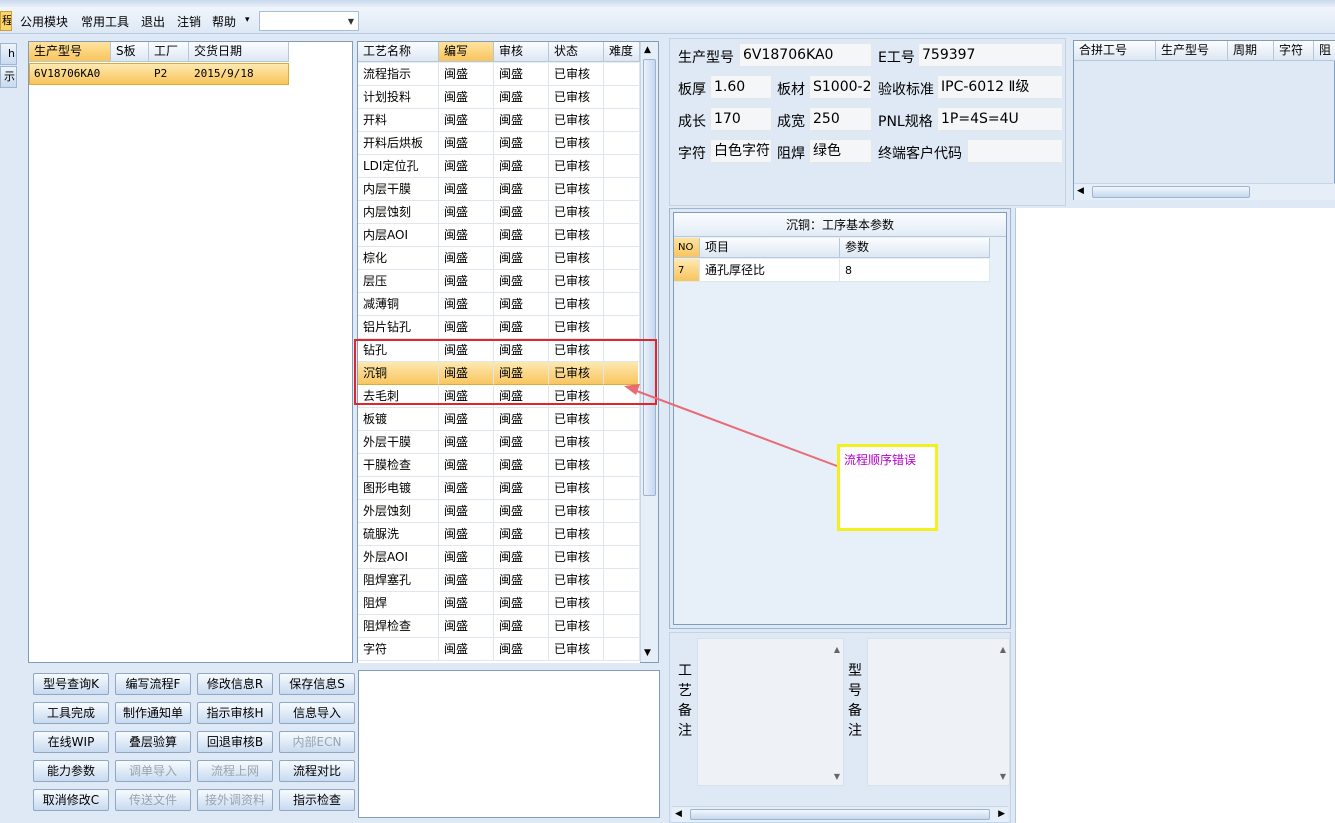 The image size is (1335, 823). What do you see at coordinates (499, 189) in the screenshot?
I see `table-row: 内层干膜 闽盛 闽盛 已审核` at bounding box center [499, 189].